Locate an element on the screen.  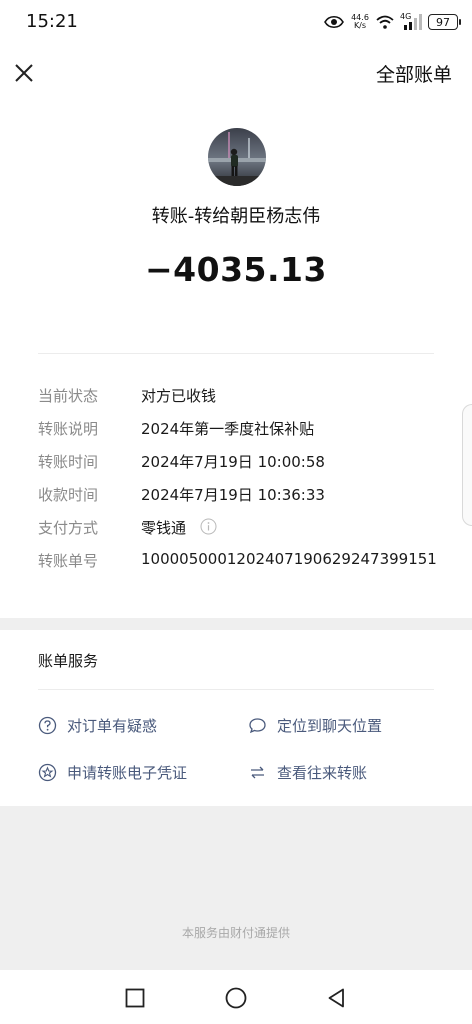
cellular-signal: 4G is located at coordinates (411, 21).